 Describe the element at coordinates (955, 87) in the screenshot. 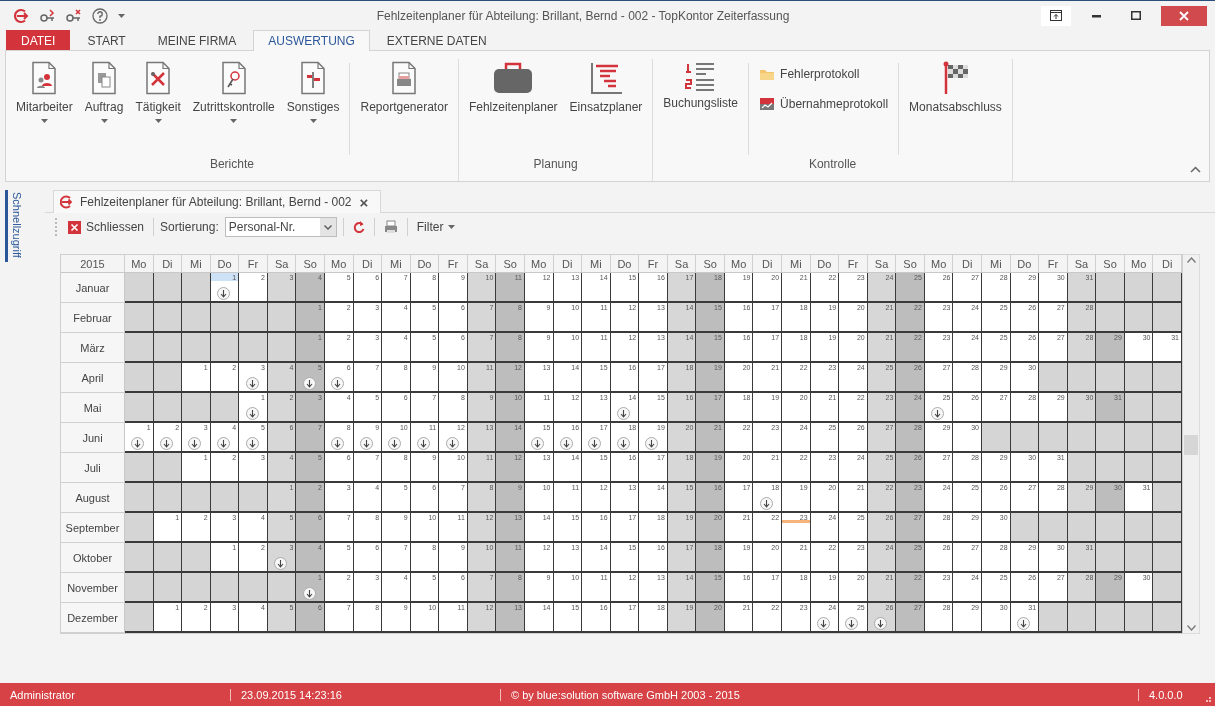

I see `ribbon-button: Monatsabschluss` at that location.